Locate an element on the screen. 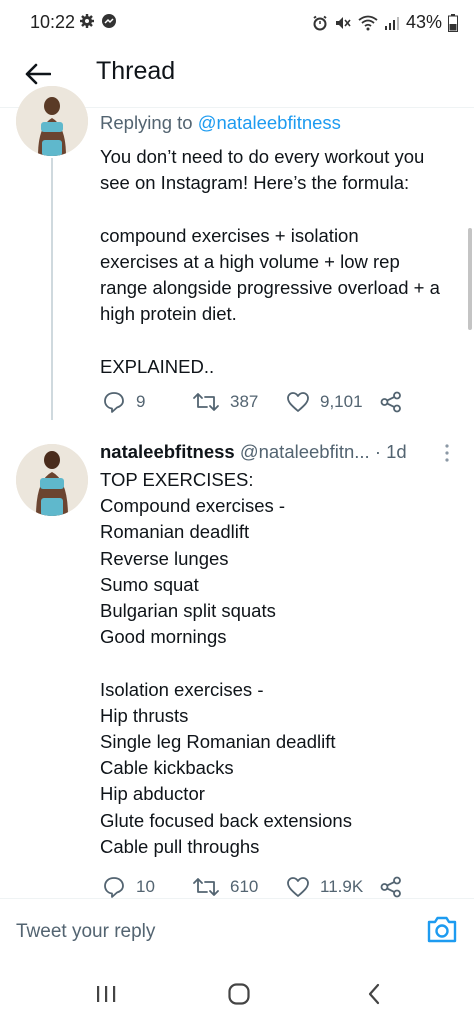 Image resolution: width=474 pixels, height=1026 pixels. tweet-actions: 9 387 9,101 is located at coordinates (255, 402).